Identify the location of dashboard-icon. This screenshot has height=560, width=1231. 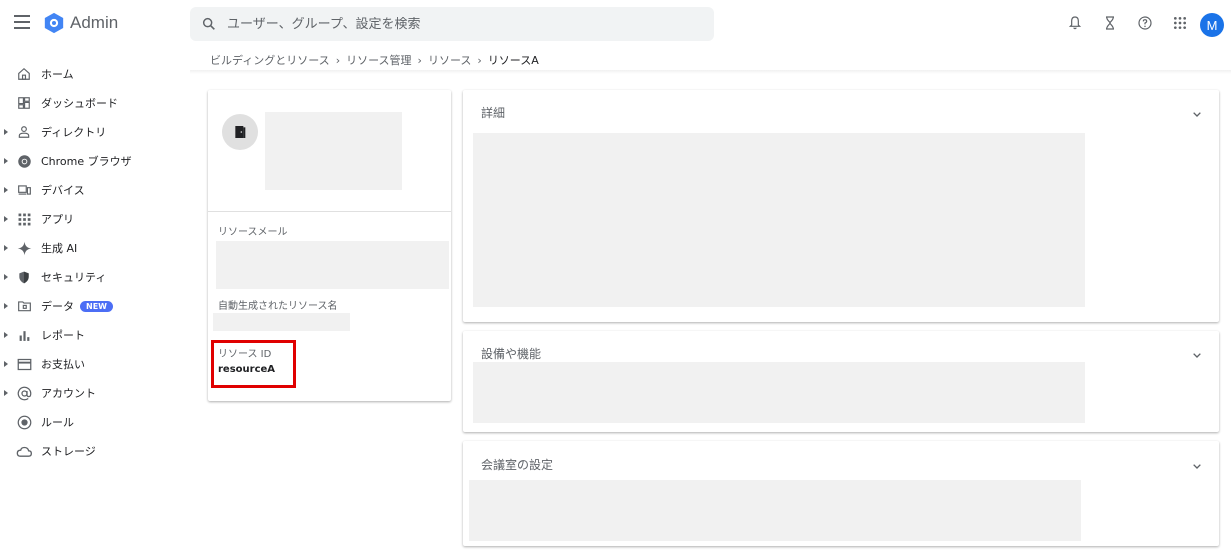
(24, 103).